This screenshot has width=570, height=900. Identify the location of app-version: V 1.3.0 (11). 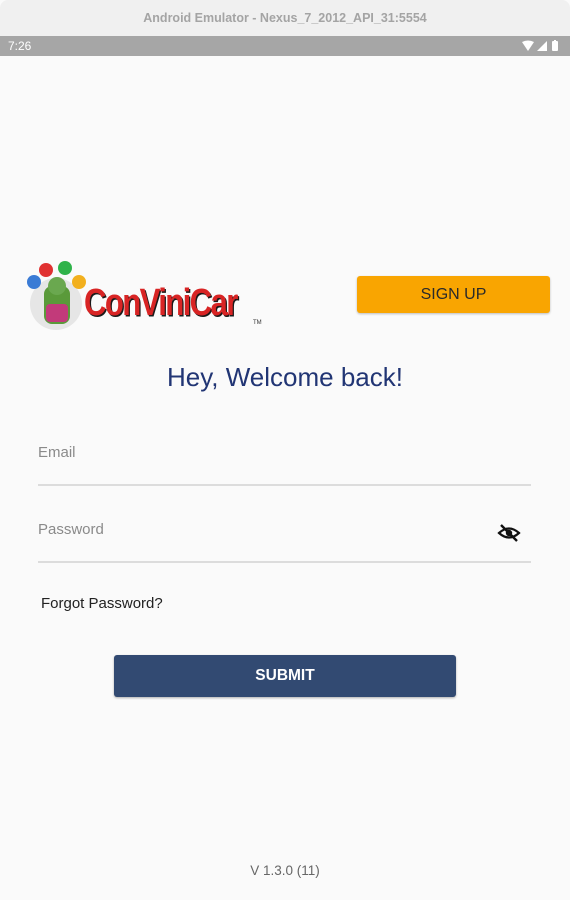
(285, 870).